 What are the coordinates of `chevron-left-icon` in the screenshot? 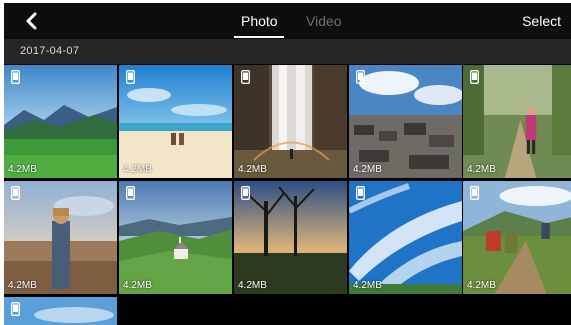 It's located at (31, 21).